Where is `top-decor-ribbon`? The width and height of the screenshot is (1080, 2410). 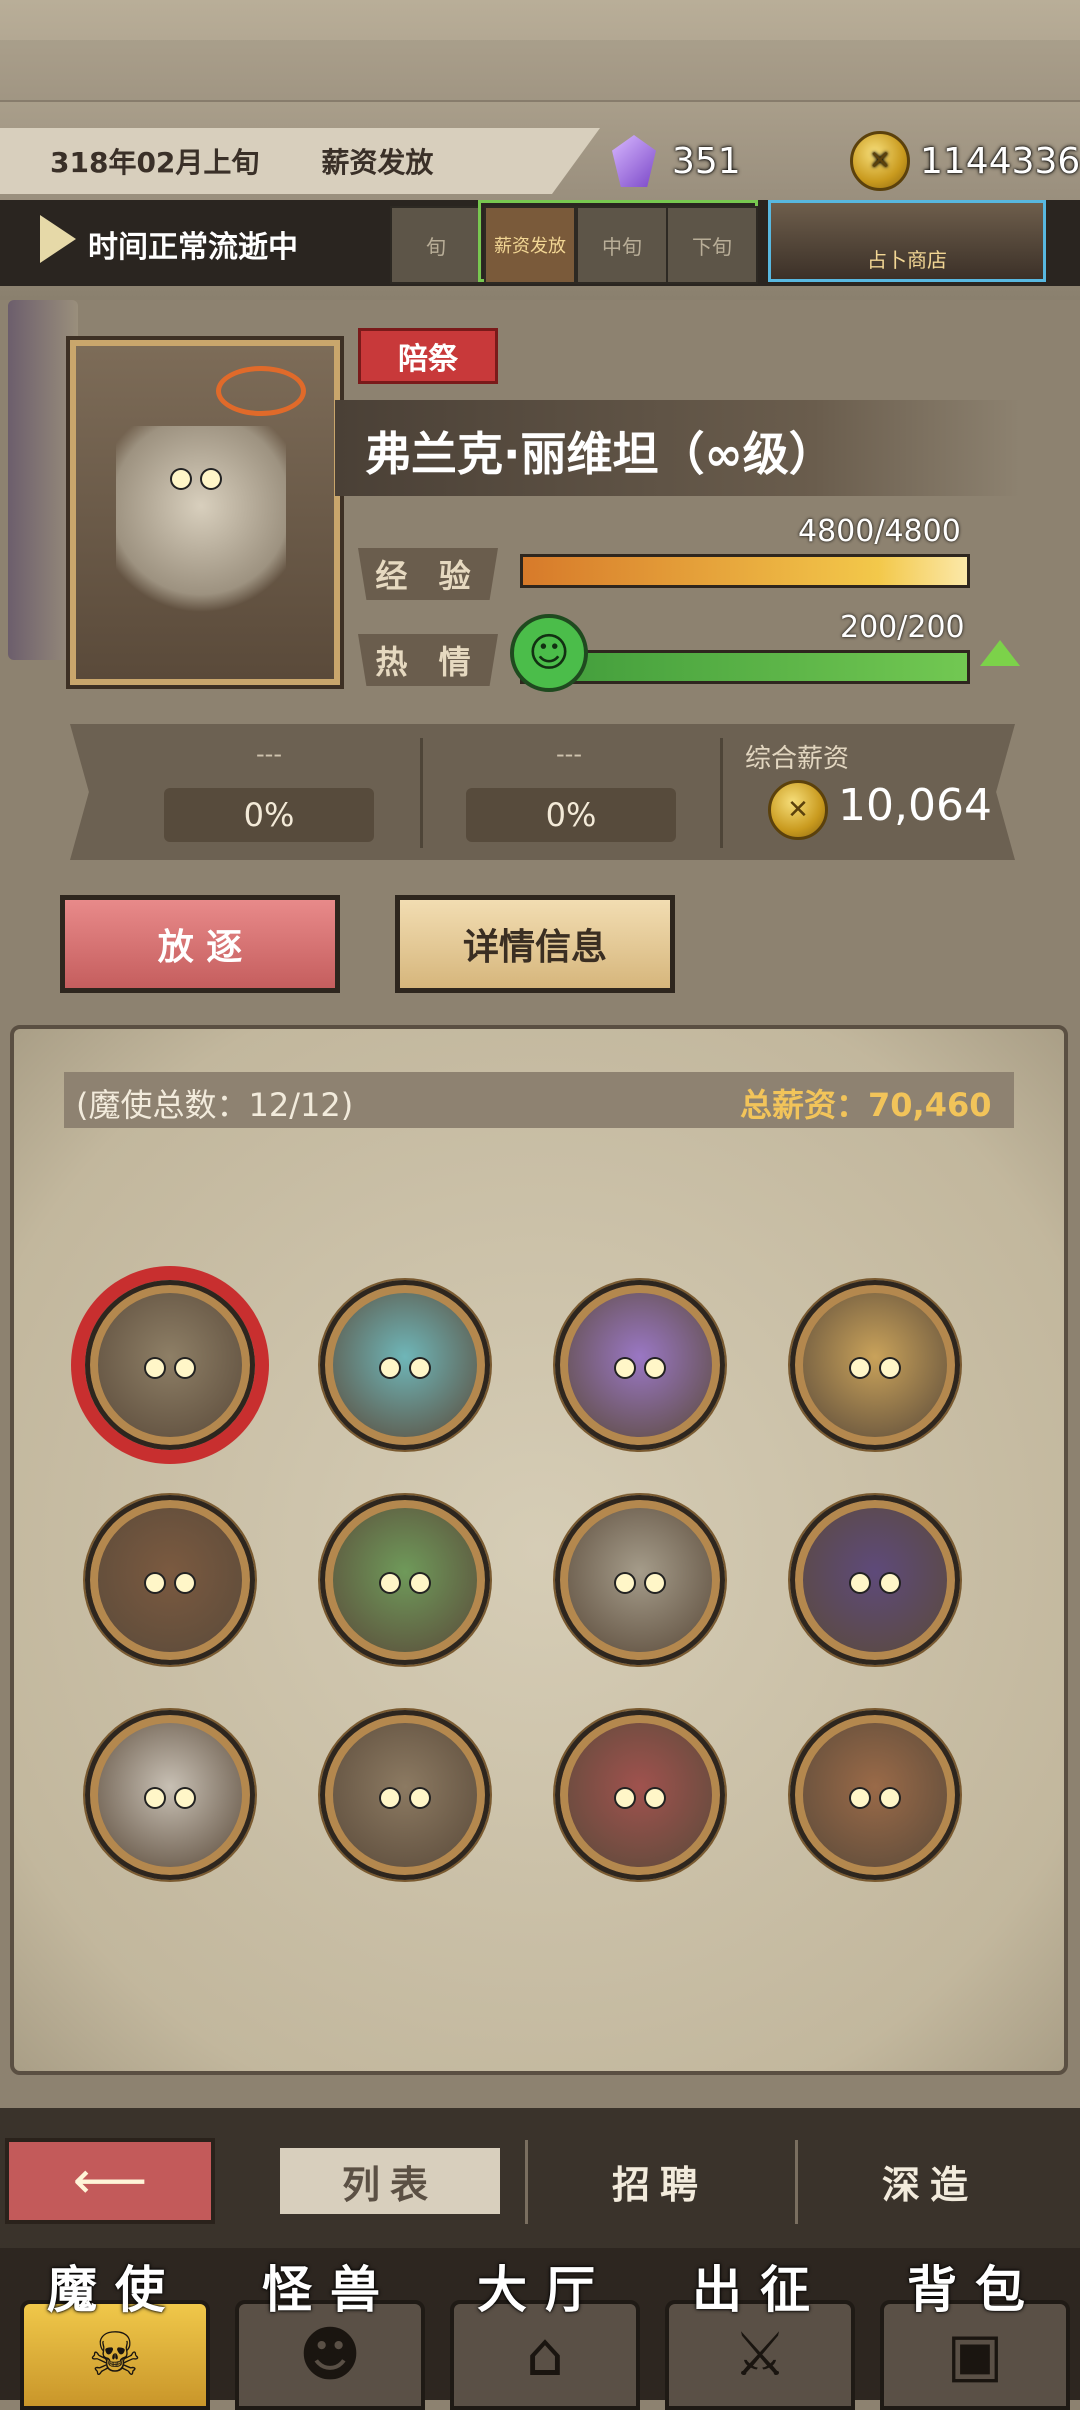 top-decor-ribbon is located at coordinates (540, 71).